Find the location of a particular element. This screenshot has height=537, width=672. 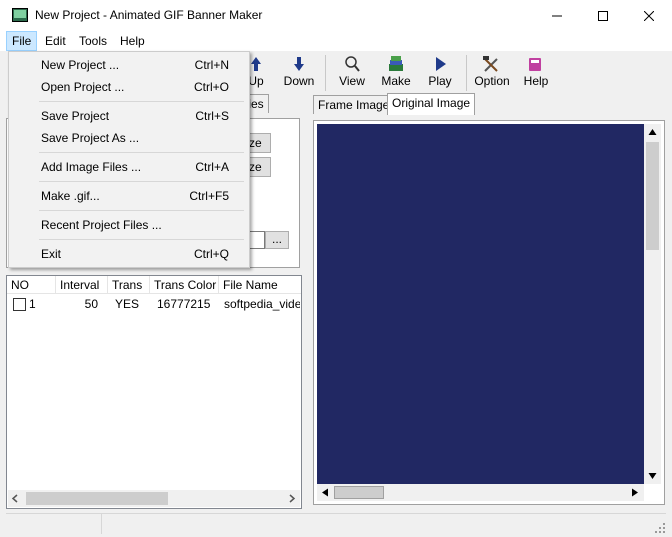

window-title: New Project - Animated GIF Banner Maker is located at coordinates (149, 15).